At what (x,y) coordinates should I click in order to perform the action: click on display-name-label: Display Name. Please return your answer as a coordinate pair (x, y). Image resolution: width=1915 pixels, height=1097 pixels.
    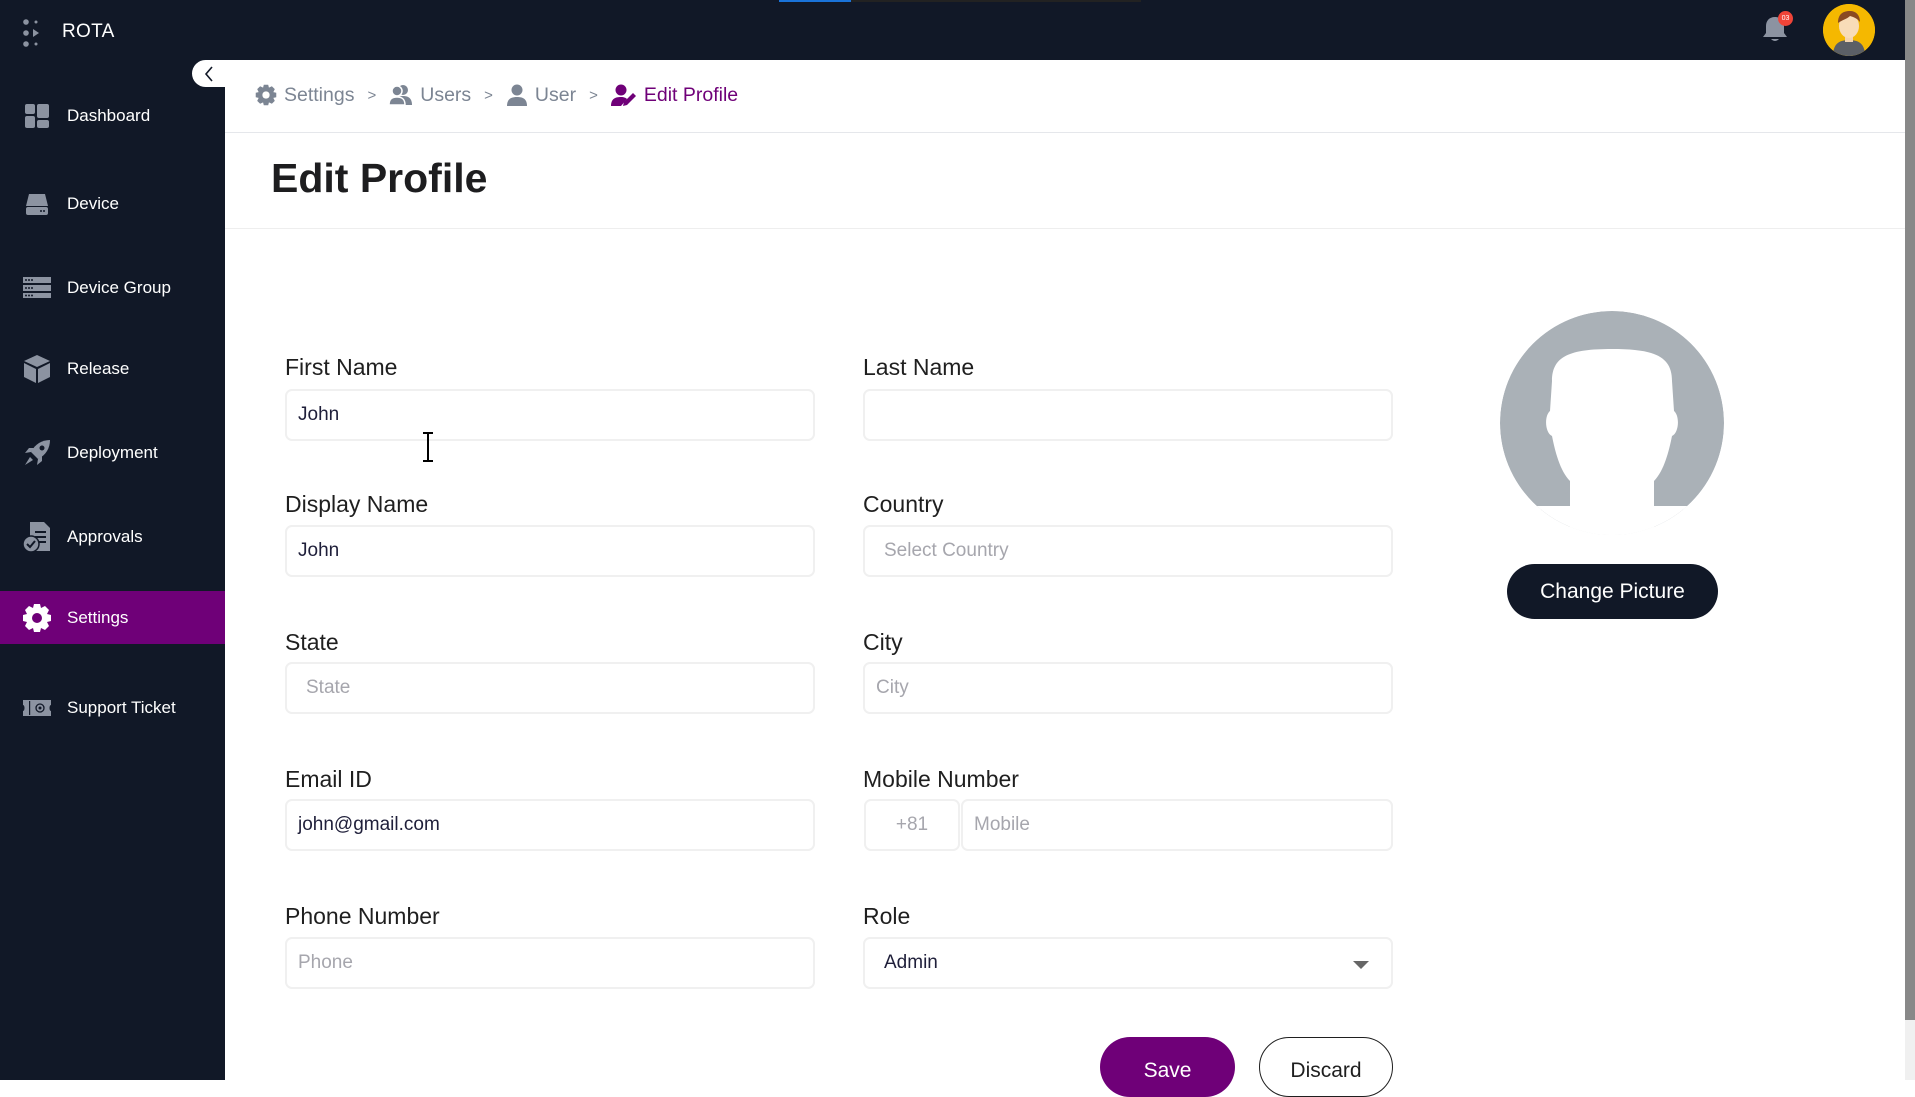
    Looking at the image, I should click on (357, 504).